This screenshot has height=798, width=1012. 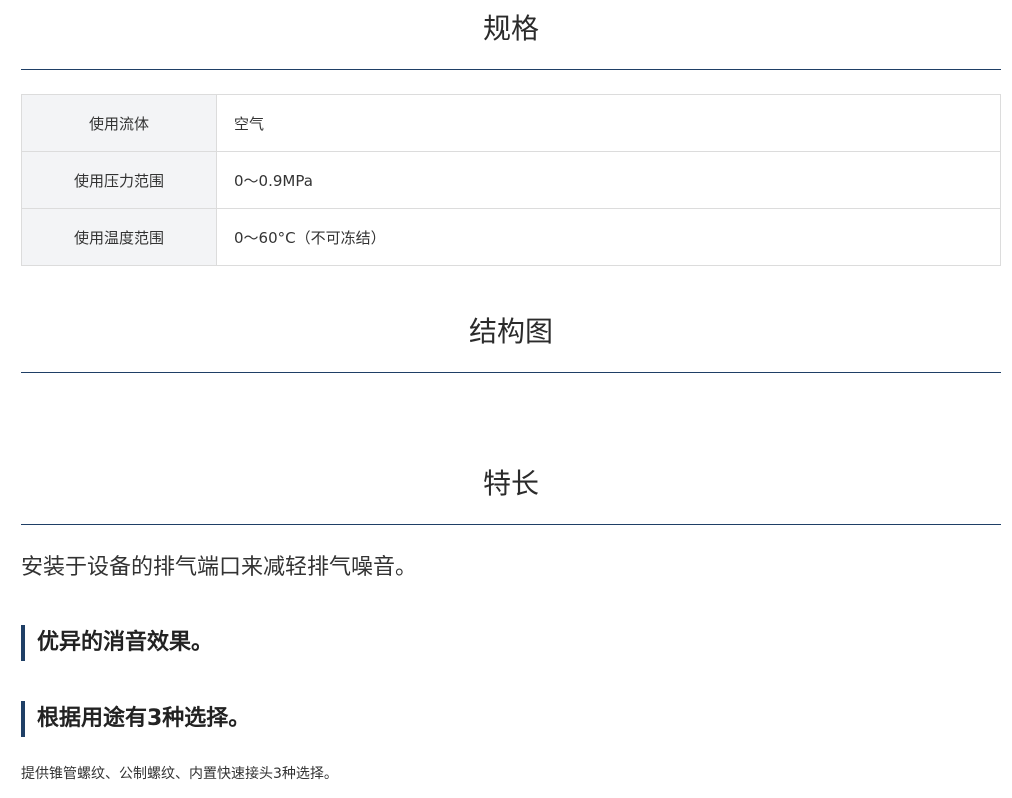 I want to click on spec-value: 空气, so click(x=608, y=123).